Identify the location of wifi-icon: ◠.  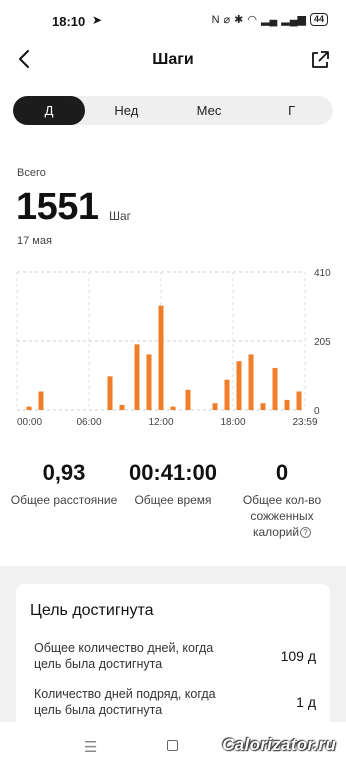
(252, 20).